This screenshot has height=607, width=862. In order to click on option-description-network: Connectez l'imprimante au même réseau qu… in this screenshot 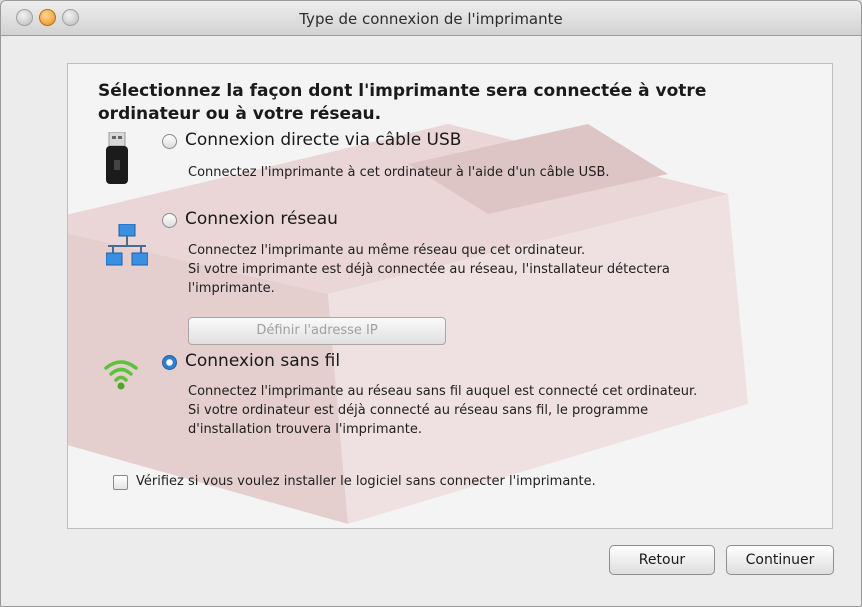, I will do `click(429, 269)`.